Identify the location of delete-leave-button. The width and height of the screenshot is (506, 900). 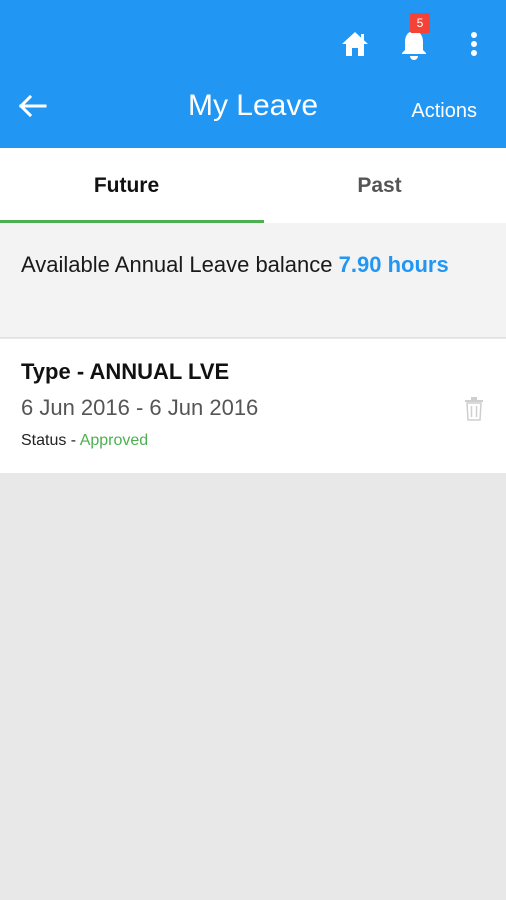
(474, 409).